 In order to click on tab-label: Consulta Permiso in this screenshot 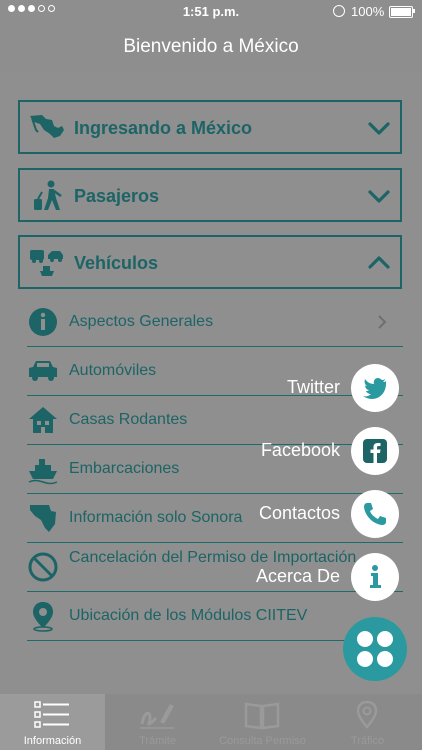, I will do `click(262, 741)`.